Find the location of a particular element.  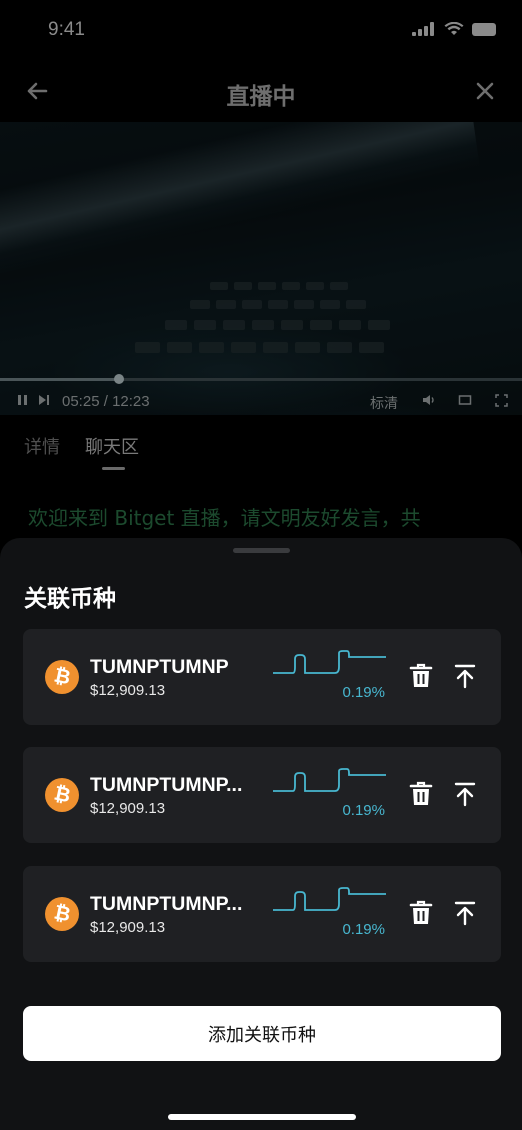

sheet-title: 关联币种 is located at coordinates (70, 599).